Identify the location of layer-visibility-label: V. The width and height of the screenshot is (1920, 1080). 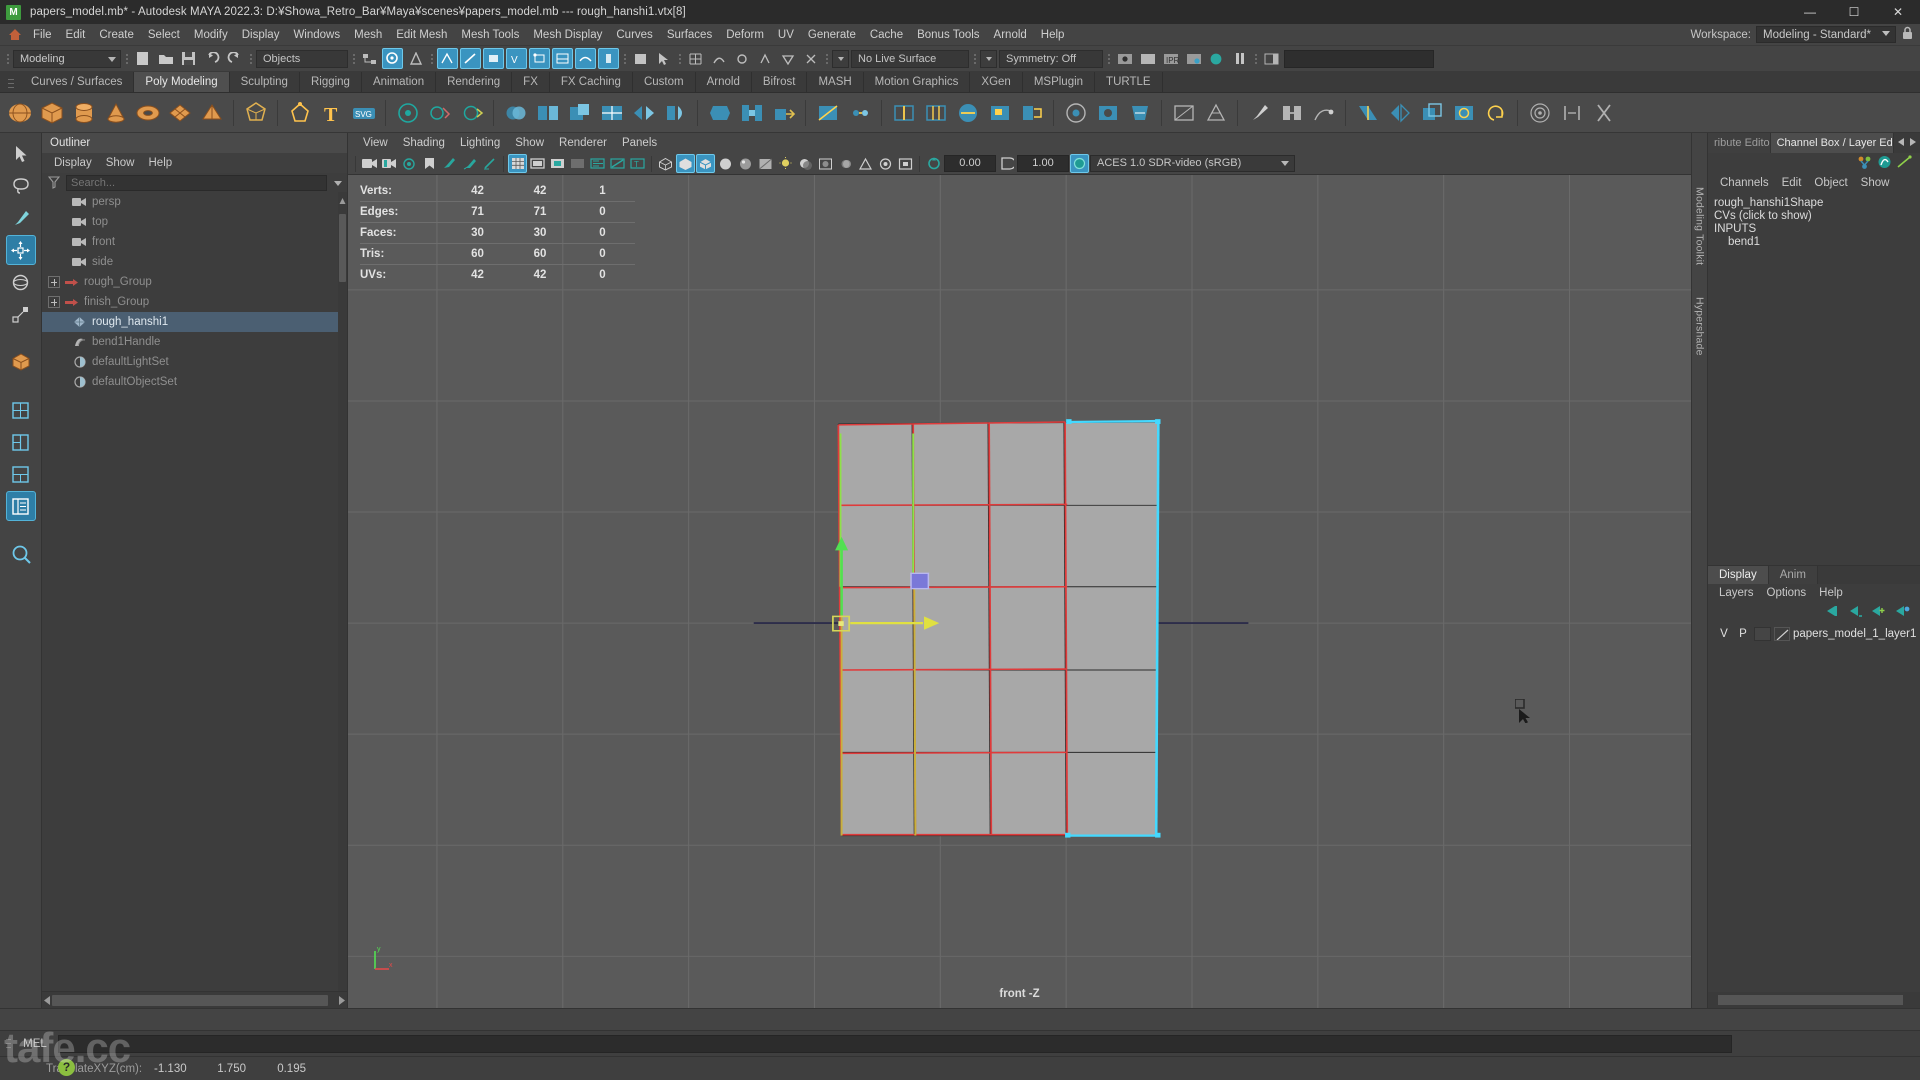
(1724, 634).